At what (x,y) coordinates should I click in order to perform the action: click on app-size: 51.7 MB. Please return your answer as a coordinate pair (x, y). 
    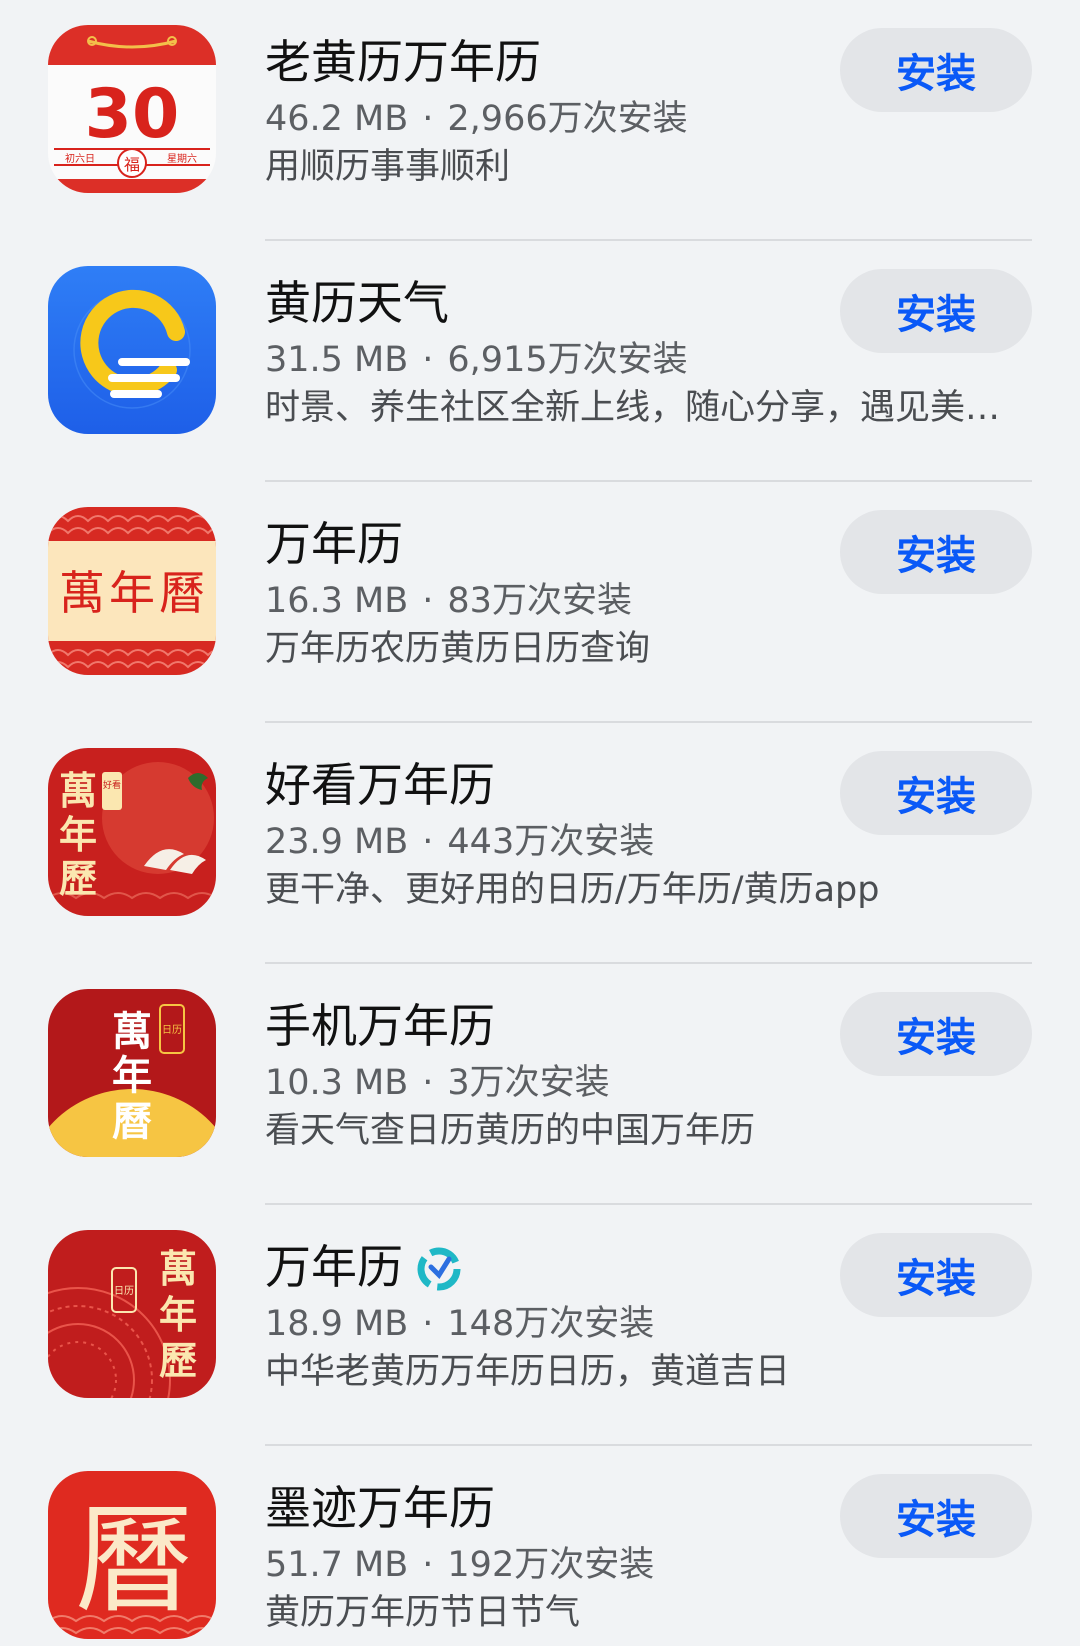
    Looking at the image, I should click on (337, 1565).